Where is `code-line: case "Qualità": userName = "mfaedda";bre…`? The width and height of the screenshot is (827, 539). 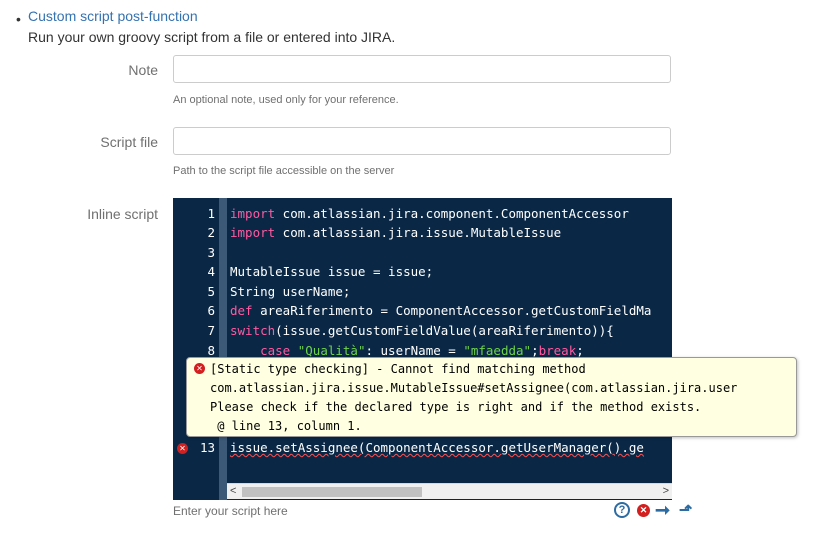
code-line: case "Qualità": userName = "mfaedda";bre… is located at coordinates (407, 350).